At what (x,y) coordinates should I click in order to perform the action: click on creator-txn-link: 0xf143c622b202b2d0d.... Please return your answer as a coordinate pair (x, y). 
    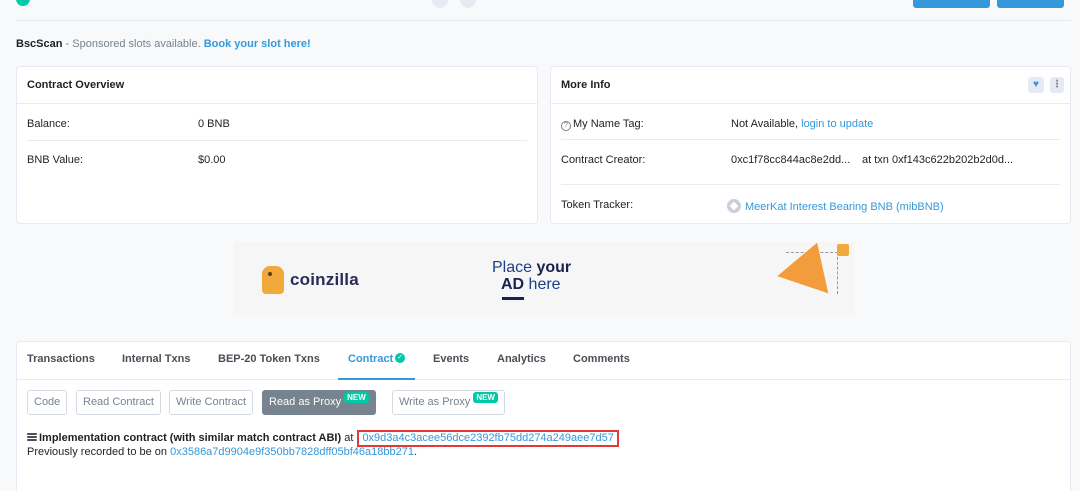
    Looking at the image, I should click on (952, 160).